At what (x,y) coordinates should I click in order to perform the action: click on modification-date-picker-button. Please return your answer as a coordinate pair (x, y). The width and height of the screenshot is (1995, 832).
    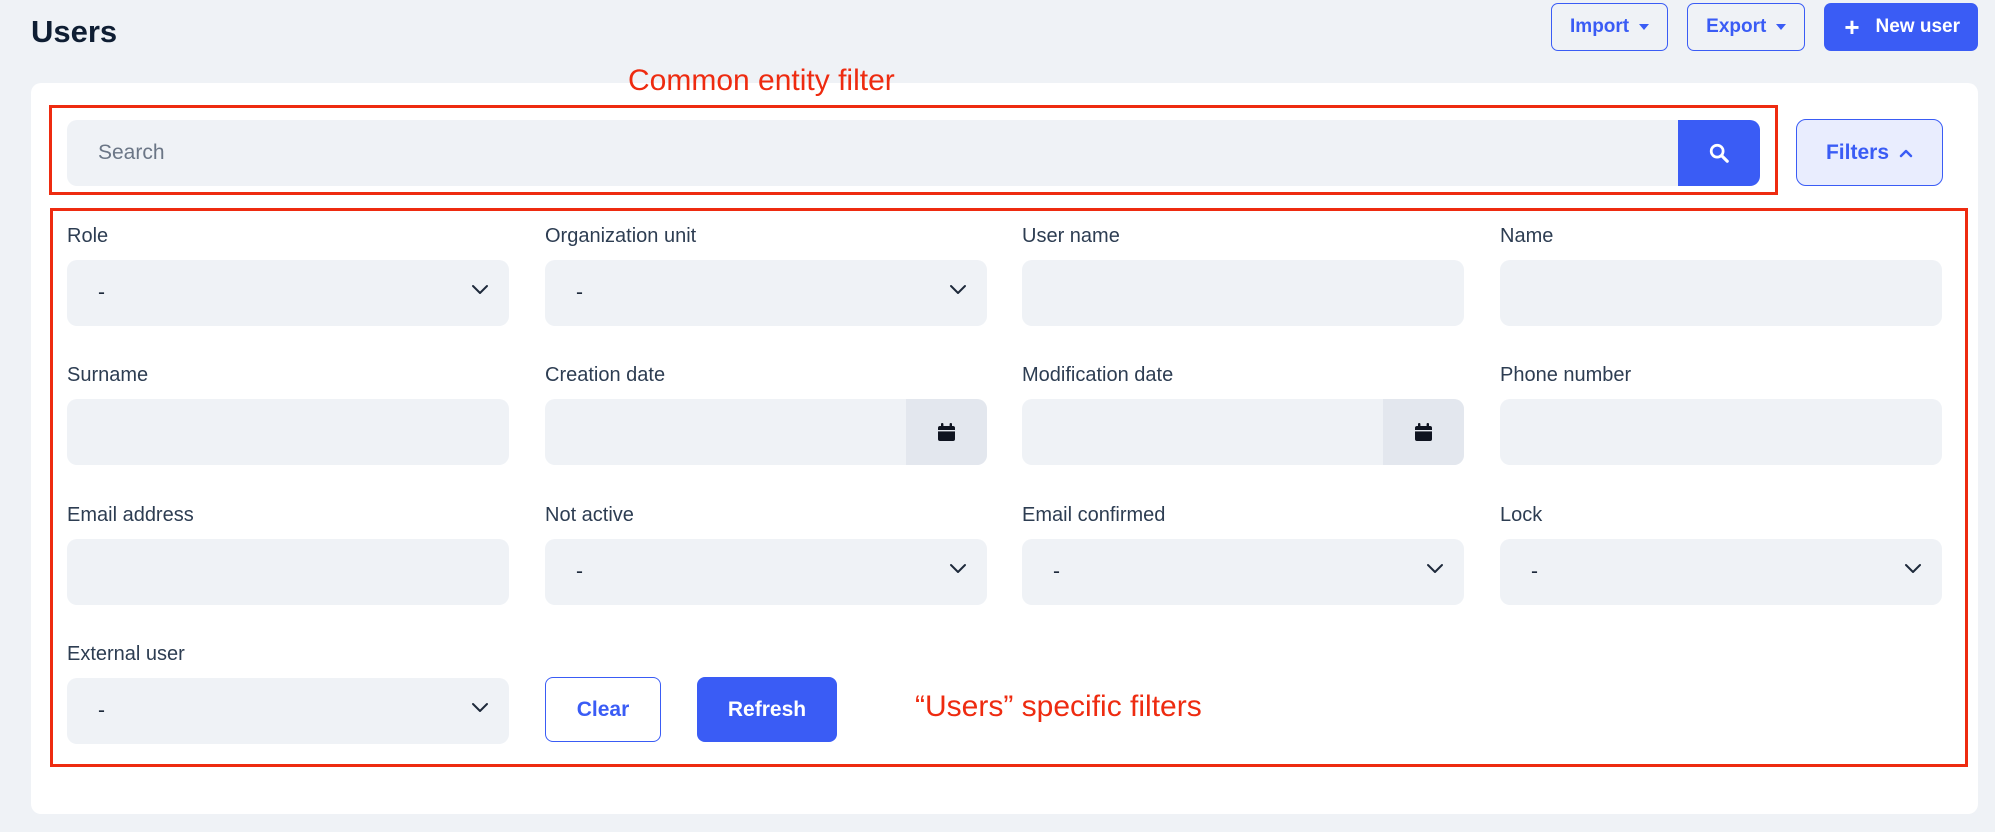
    Looking at the image, I should click on (1423, 432).